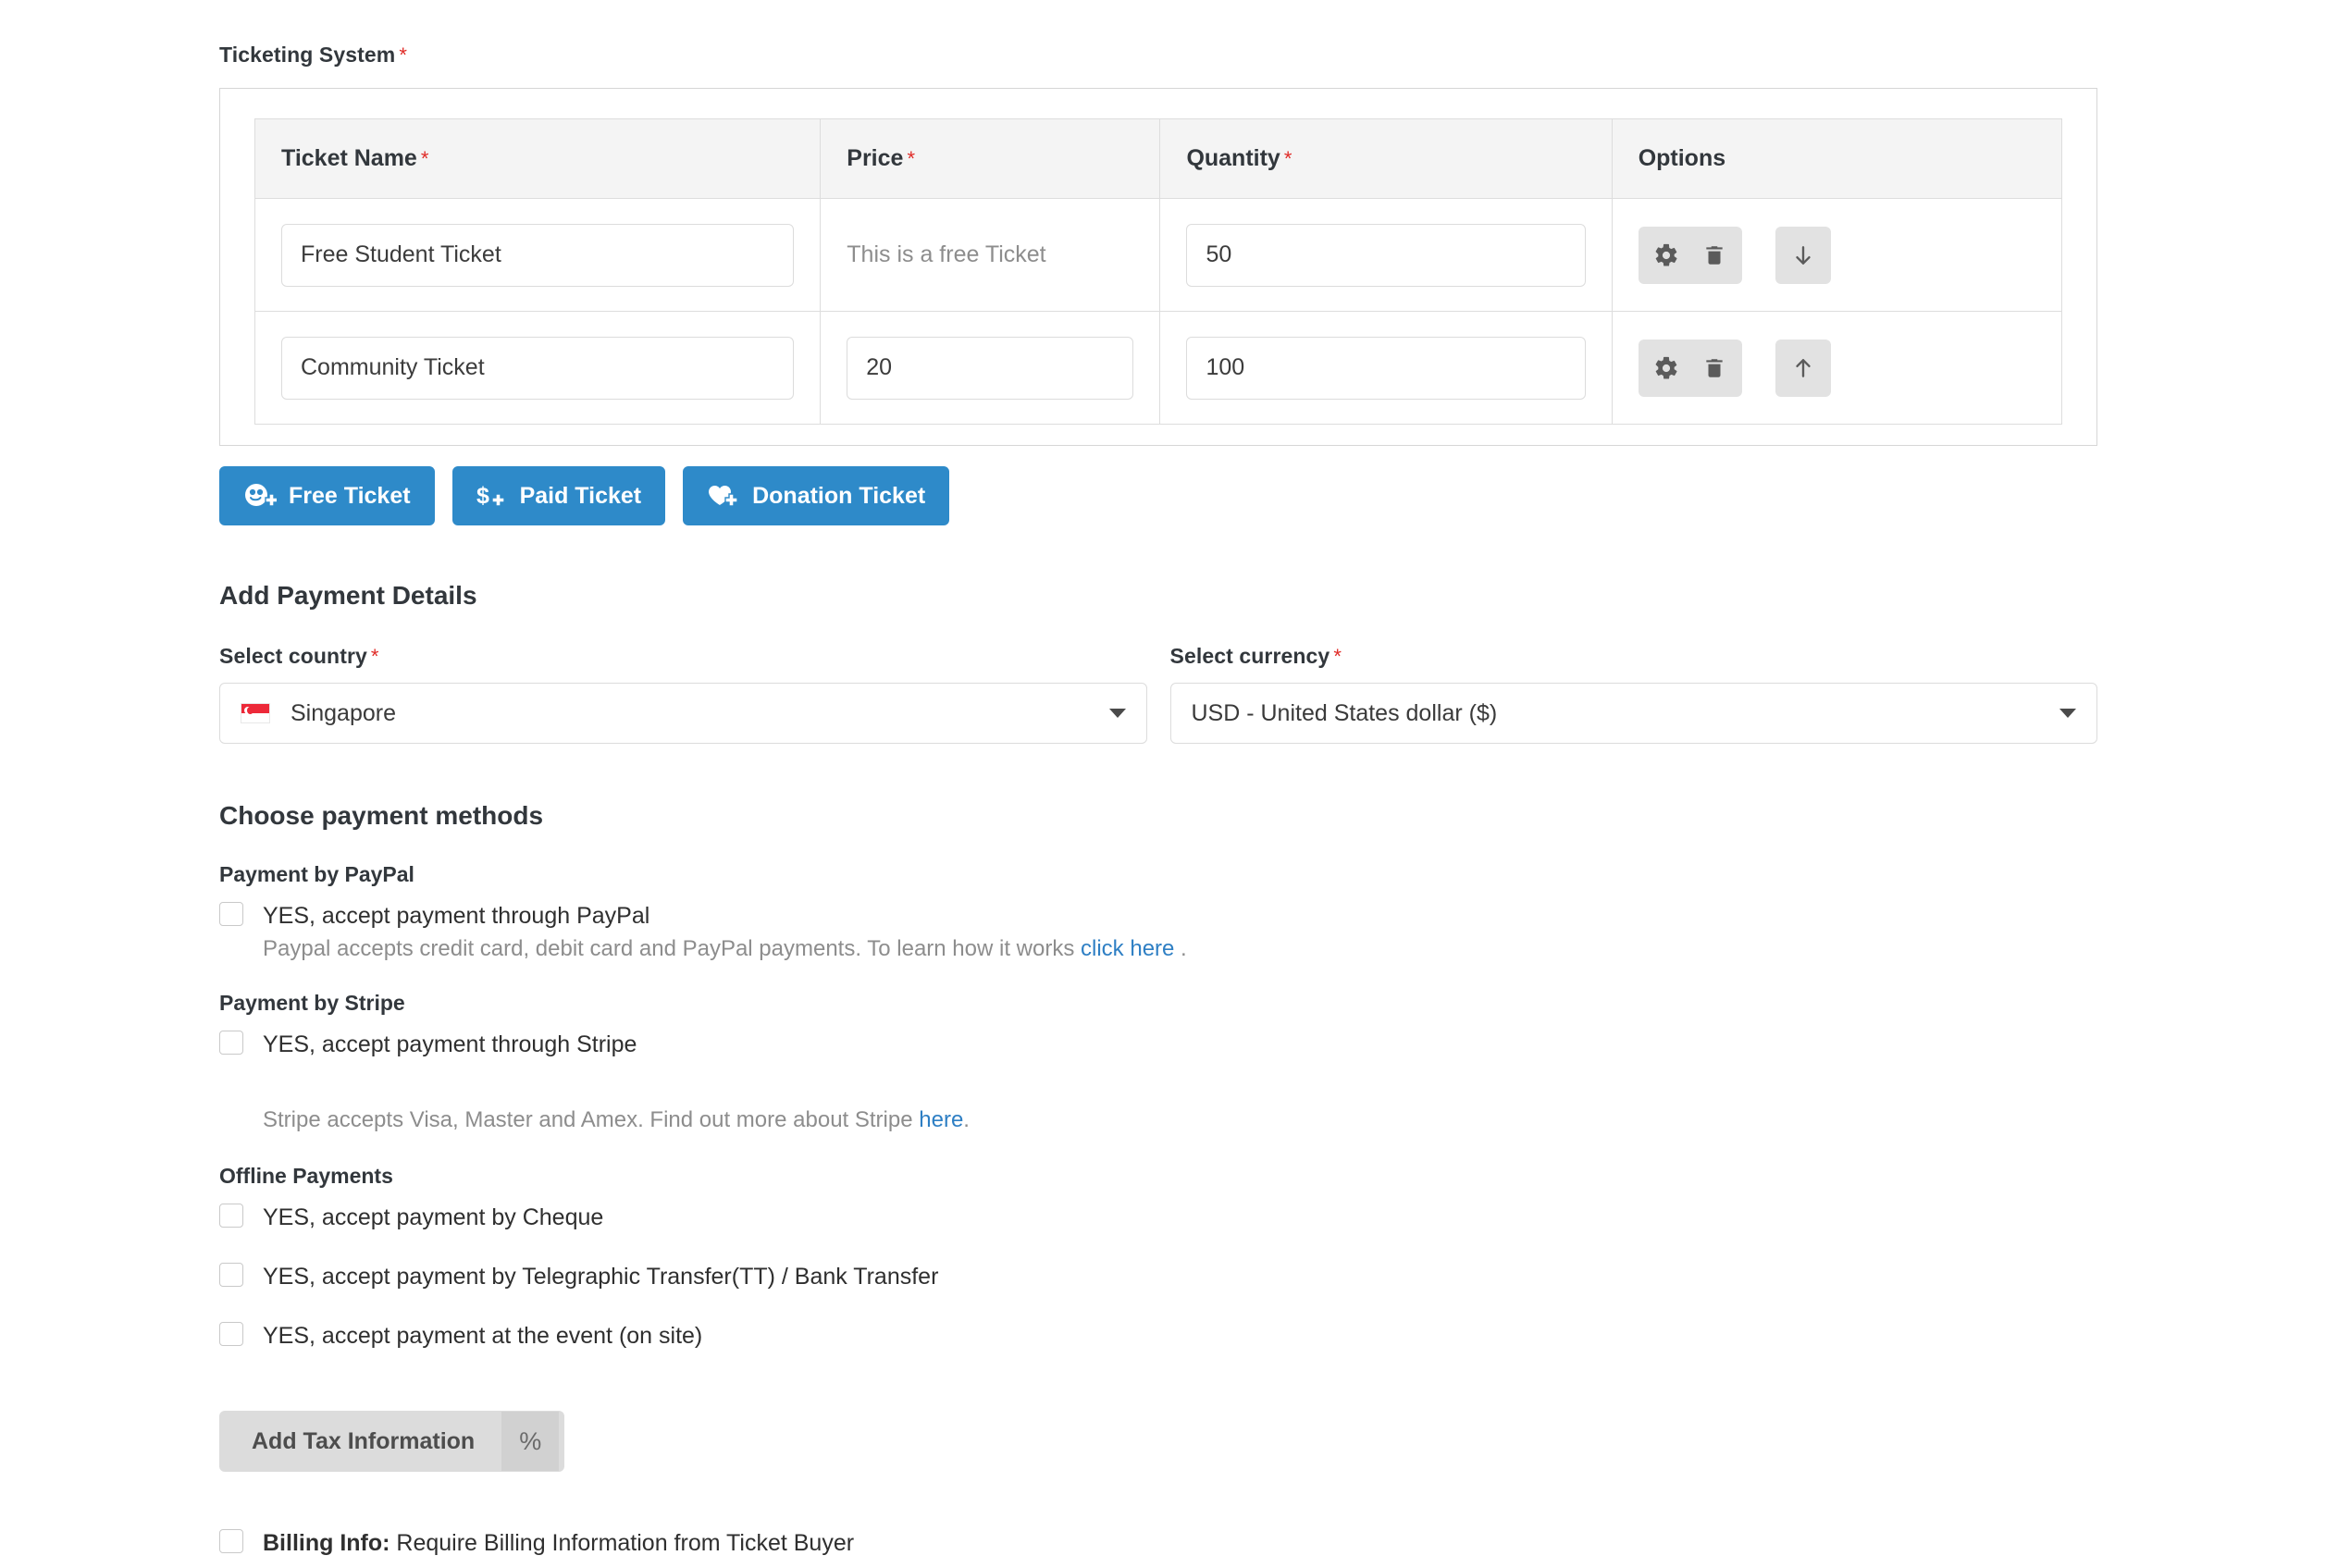 The image size is (2325, 1568). Describe the element at coordinates (1633, 713) in the screenshot. I see `currency-select: USD - United States dollar ($)` at that location.